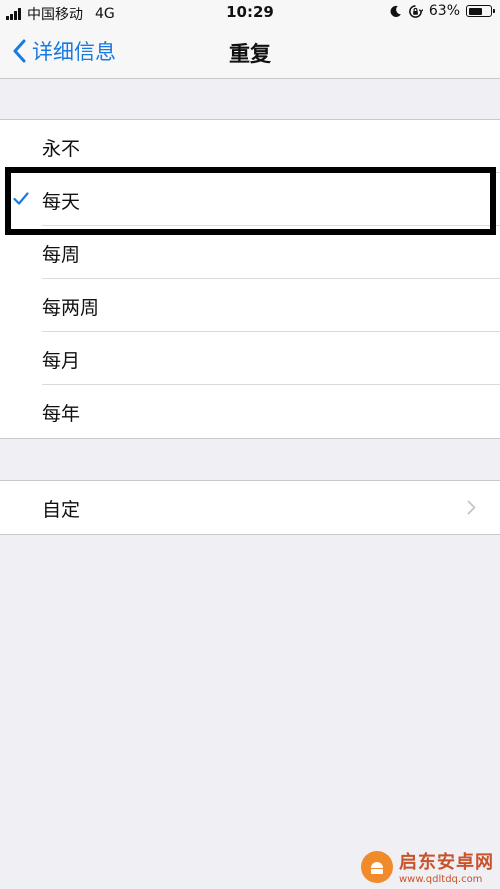 The image size is (500, 889). I want to click on android-logo-icon, so click(377, 867).